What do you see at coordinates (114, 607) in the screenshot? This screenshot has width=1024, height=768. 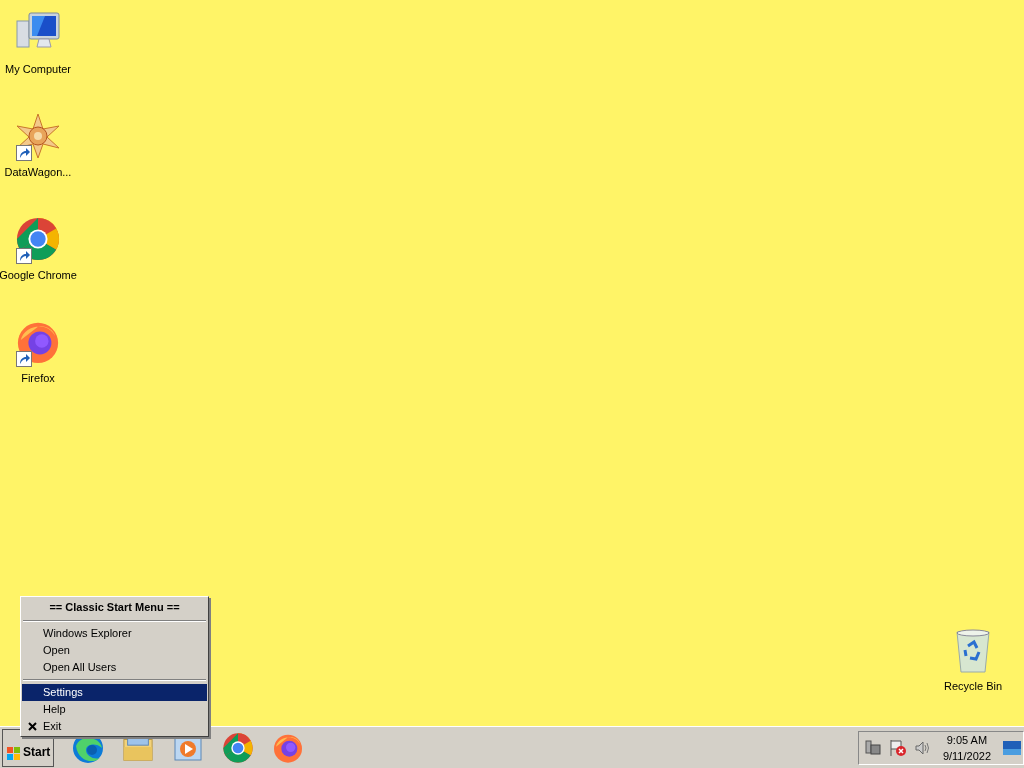 I see `menu-title: == Classic Start Menu ==` at bounding box center [114, 607].